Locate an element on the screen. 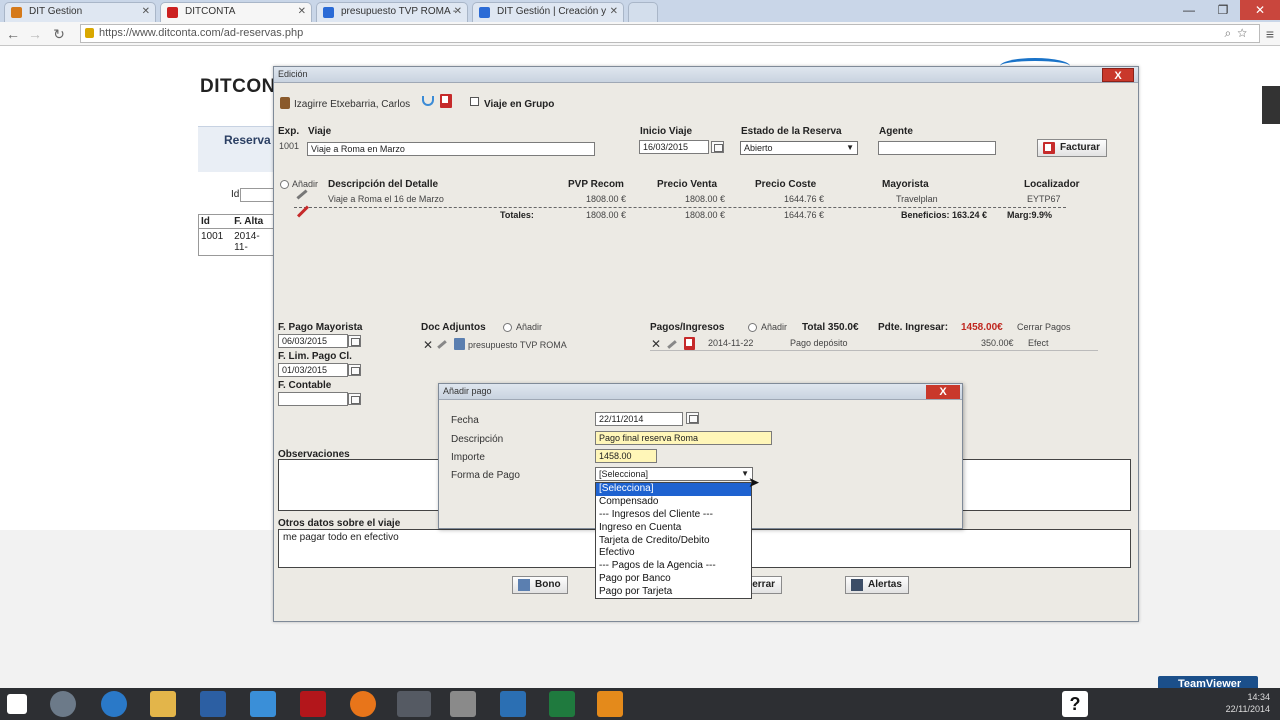 The image size is (1280, 720). system-clock: 14:34 22/11/2014 is located at coordinates (1248, 703).